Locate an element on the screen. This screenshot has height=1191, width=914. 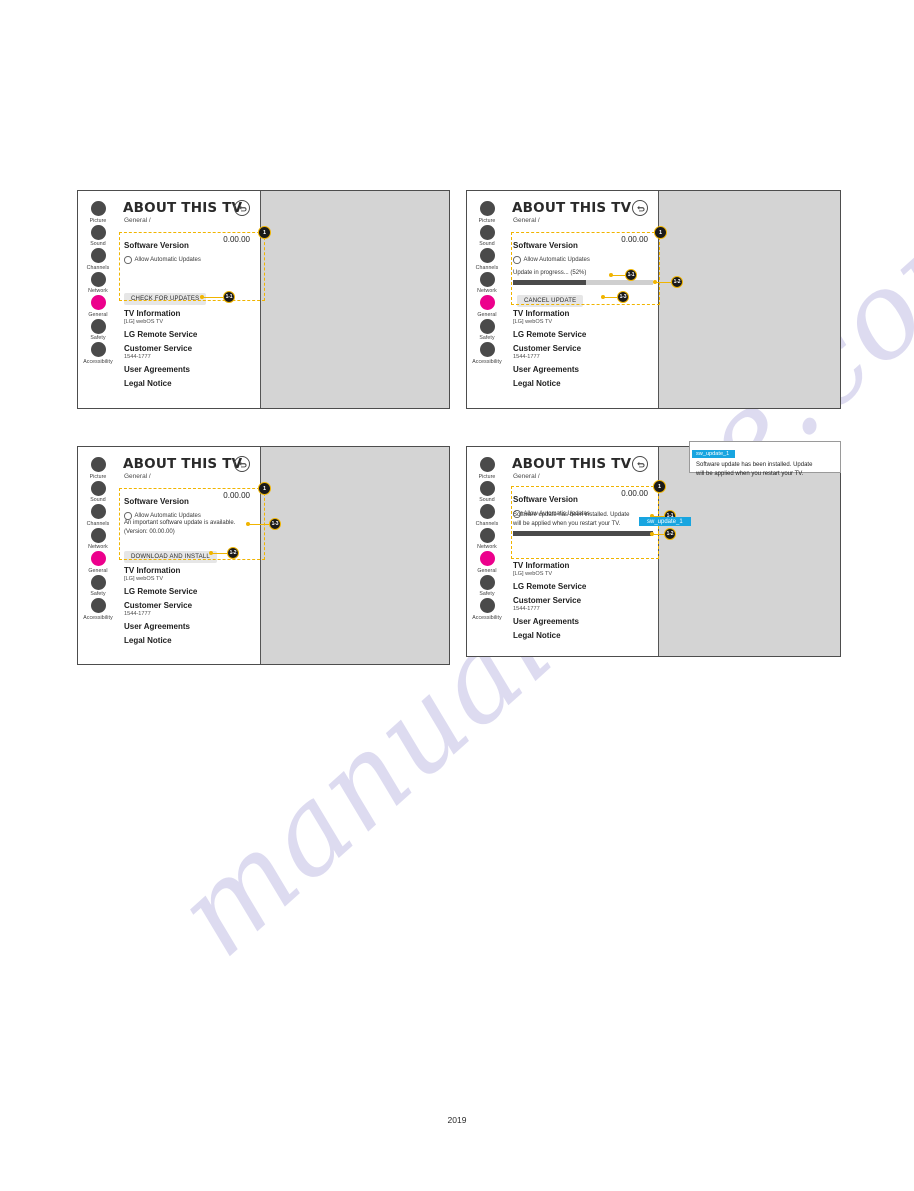
menu-item-title: User Agreements is located at coordinates (157, 369).